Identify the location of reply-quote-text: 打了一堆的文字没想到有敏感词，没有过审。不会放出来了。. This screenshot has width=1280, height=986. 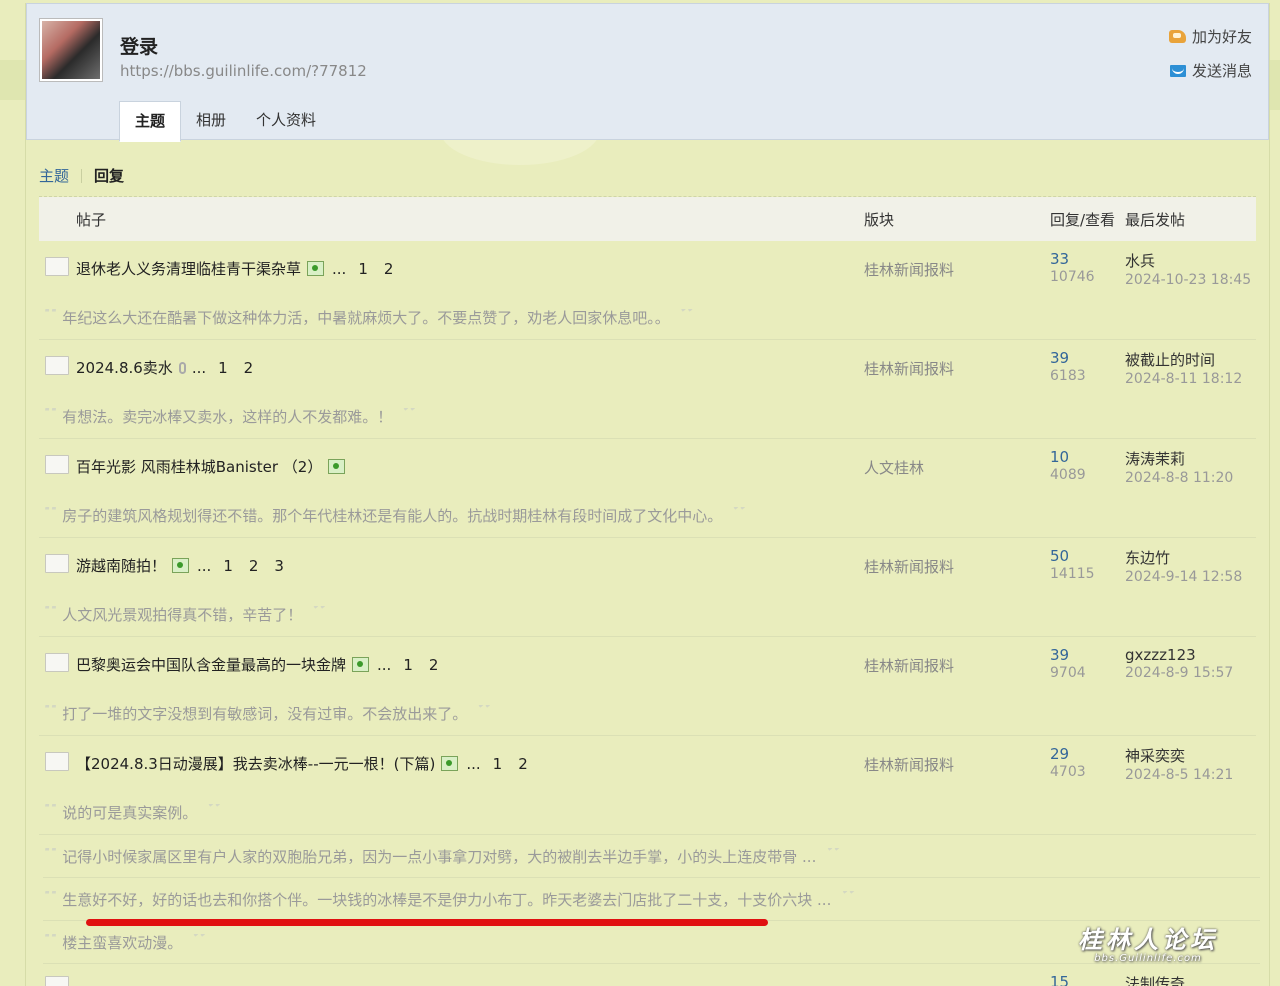
(265, 714).